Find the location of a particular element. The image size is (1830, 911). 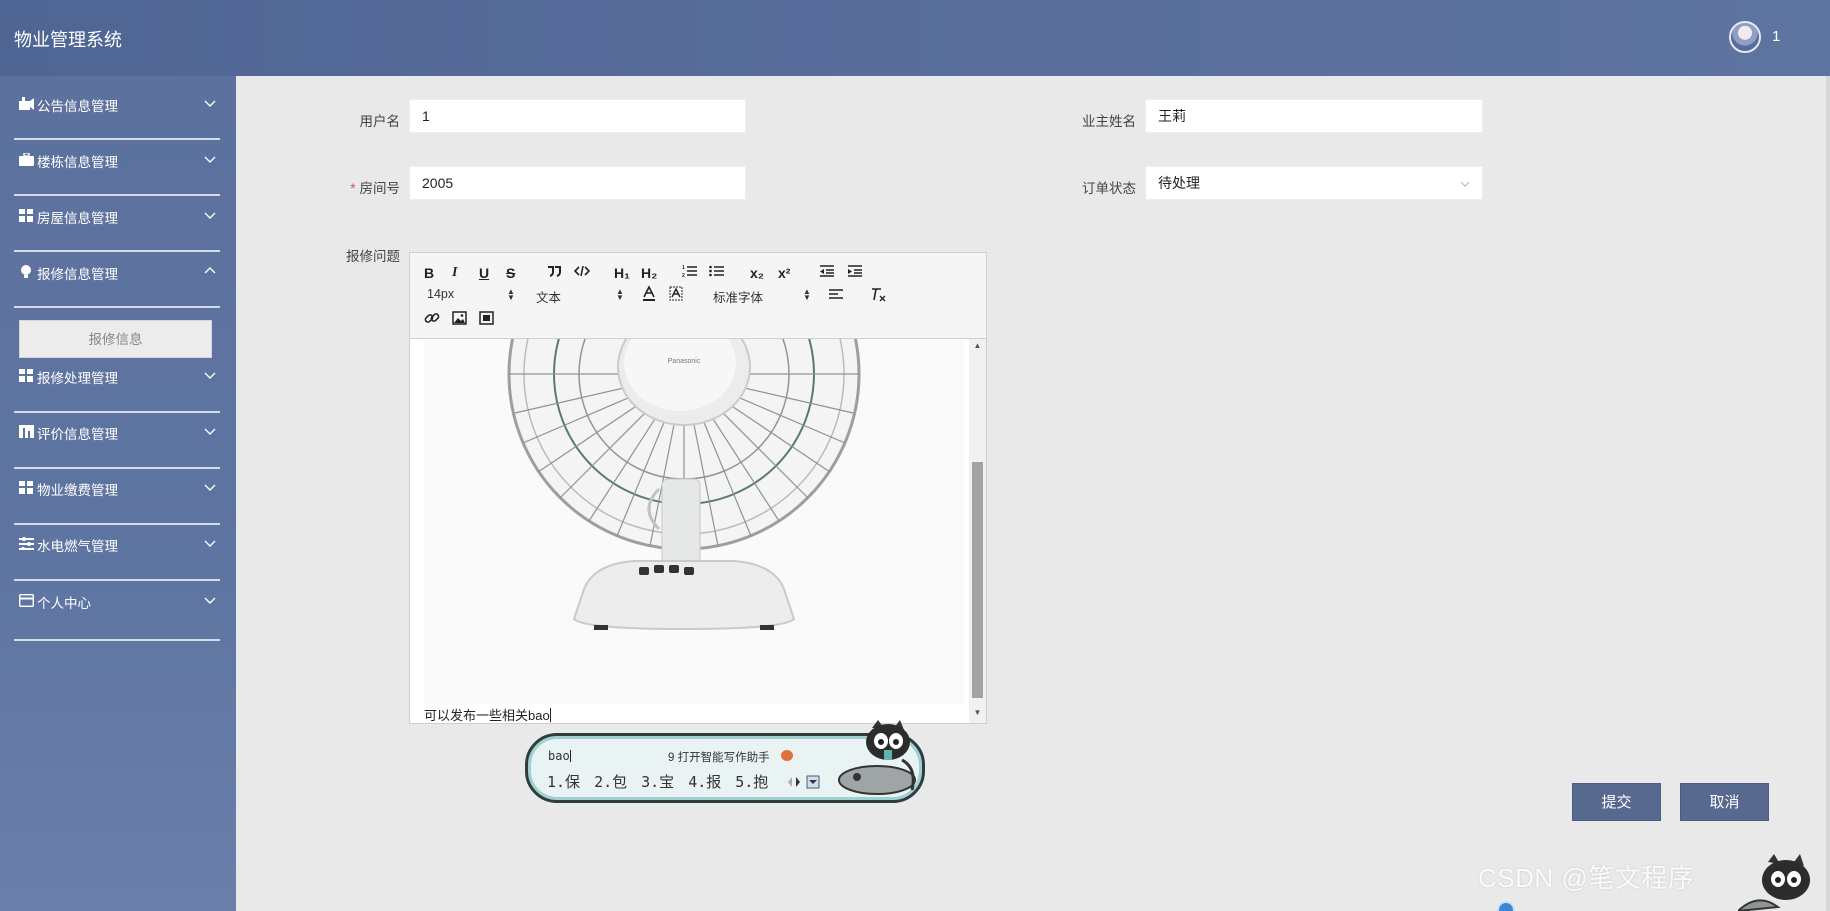

sidebar-item-repair: 报修信息管理 is located at coordinates (118, 272).